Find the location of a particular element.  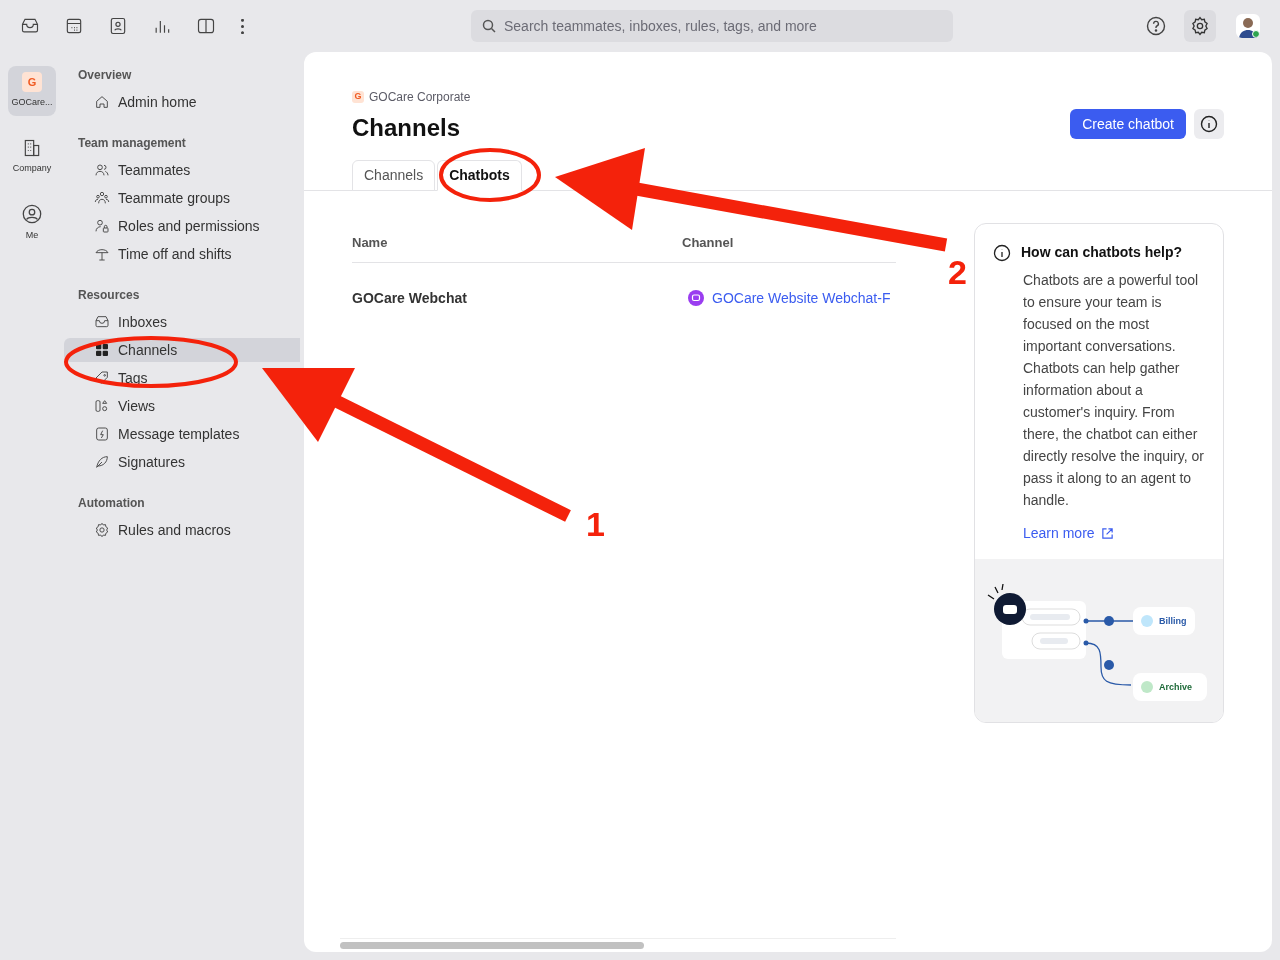

tab: Channels is located at coordinates (394, 175).